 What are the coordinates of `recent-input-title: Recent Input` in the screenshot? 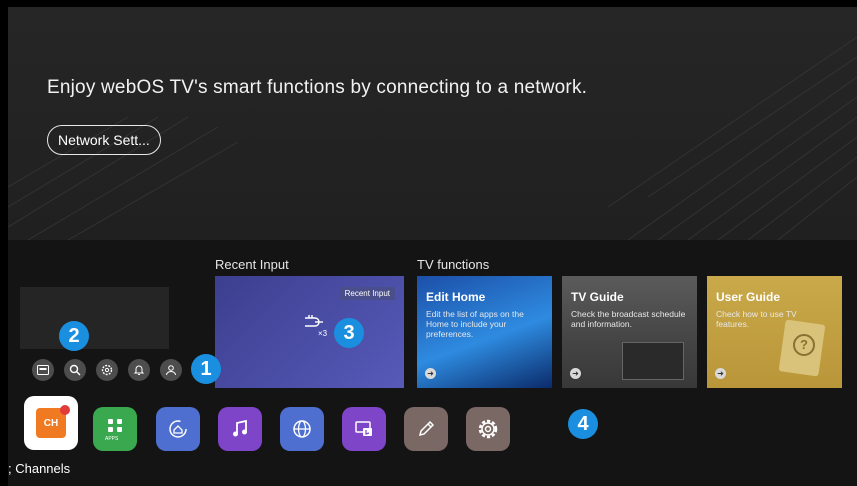 It's located at (252, 264).